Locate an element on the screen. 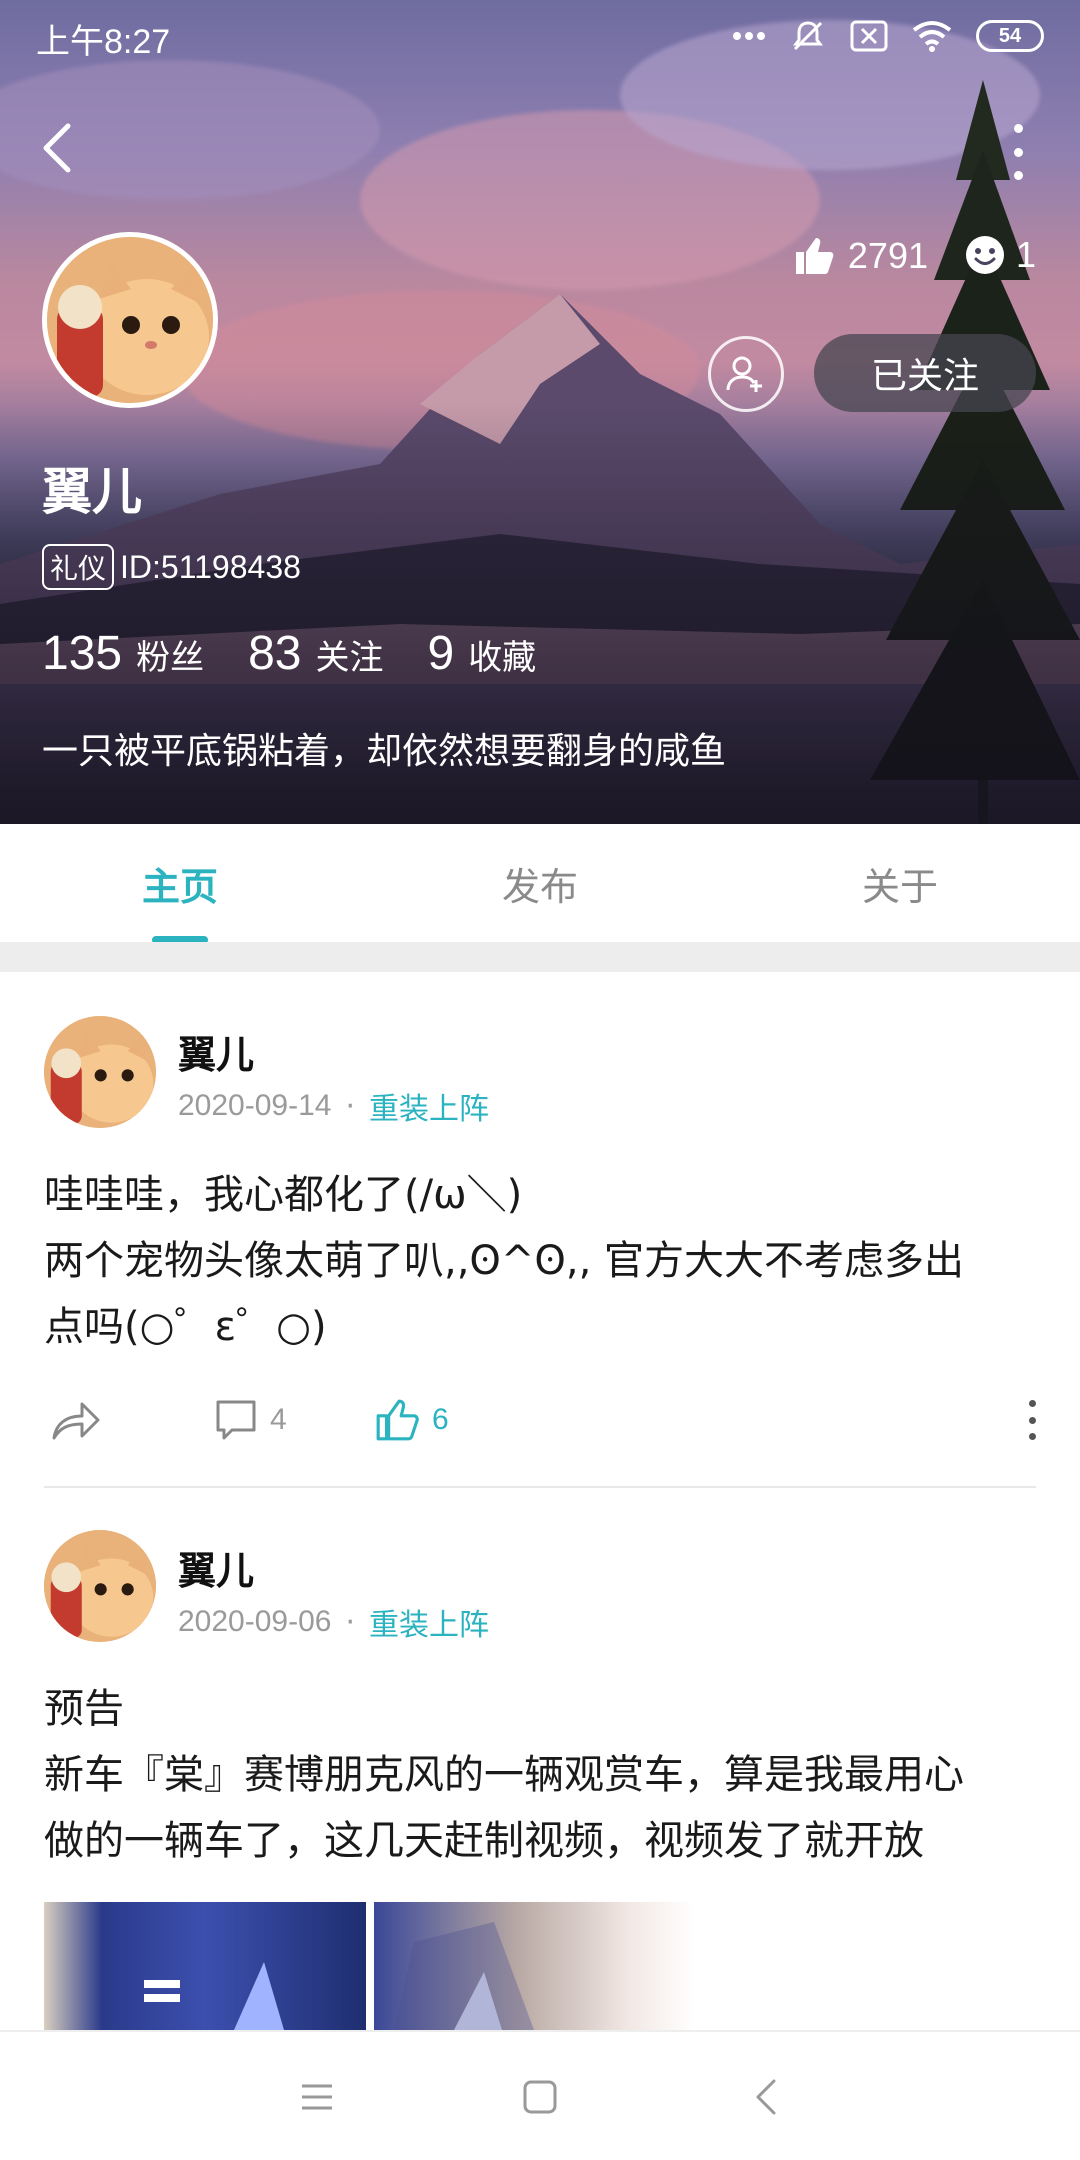  tab-posts: 发布 is located at coordinates (540, 883).